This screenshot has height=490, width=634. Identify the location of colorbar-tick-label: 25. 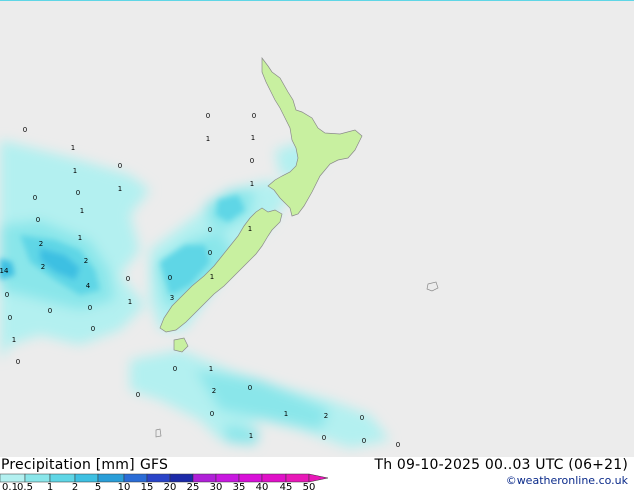
(193, 486).